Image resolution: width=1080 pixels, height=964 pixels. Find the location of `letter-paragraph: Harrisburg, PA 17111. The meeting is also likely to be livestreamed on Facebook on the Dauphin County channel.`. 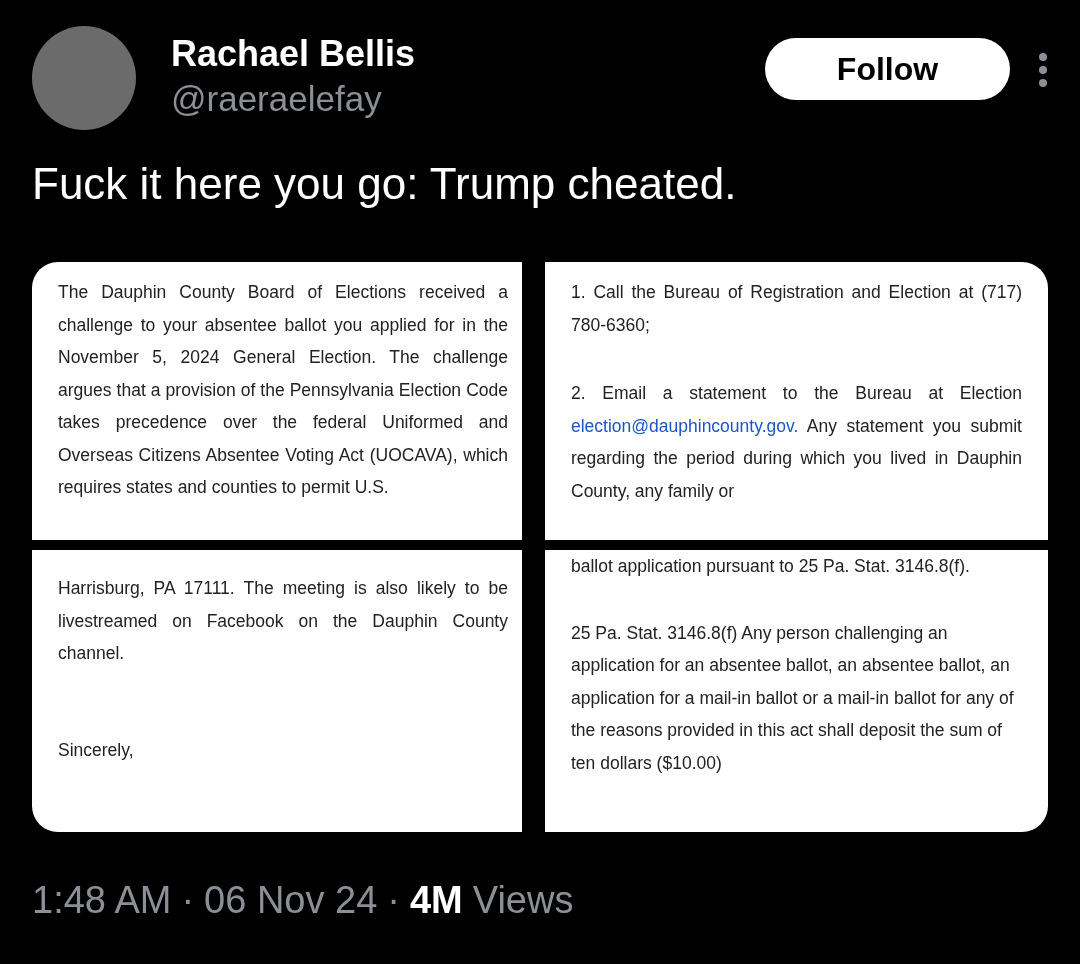

letter-paragraph: Harrisburg, PA 17111. The meeting is also likely to be livestreamed on Facebook on the Dauphin County channel. is located at coordinates (283, 621).